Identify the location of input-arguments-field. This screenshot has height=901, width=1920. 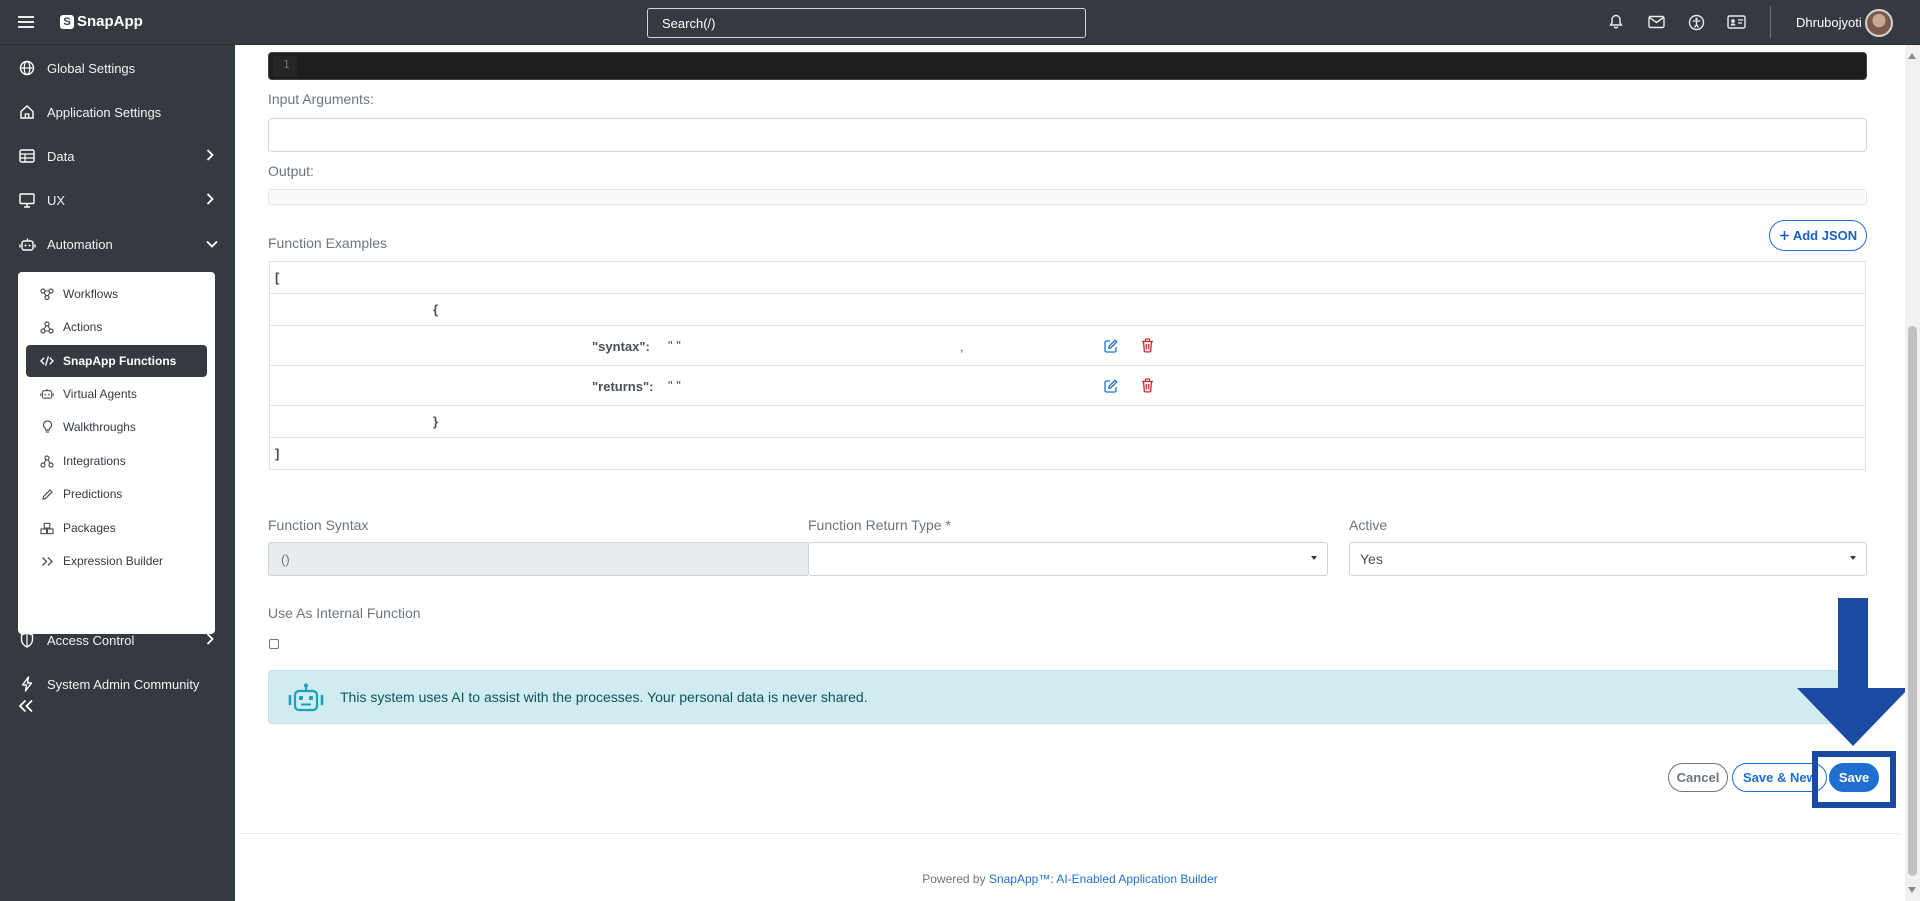
(1067, 135).